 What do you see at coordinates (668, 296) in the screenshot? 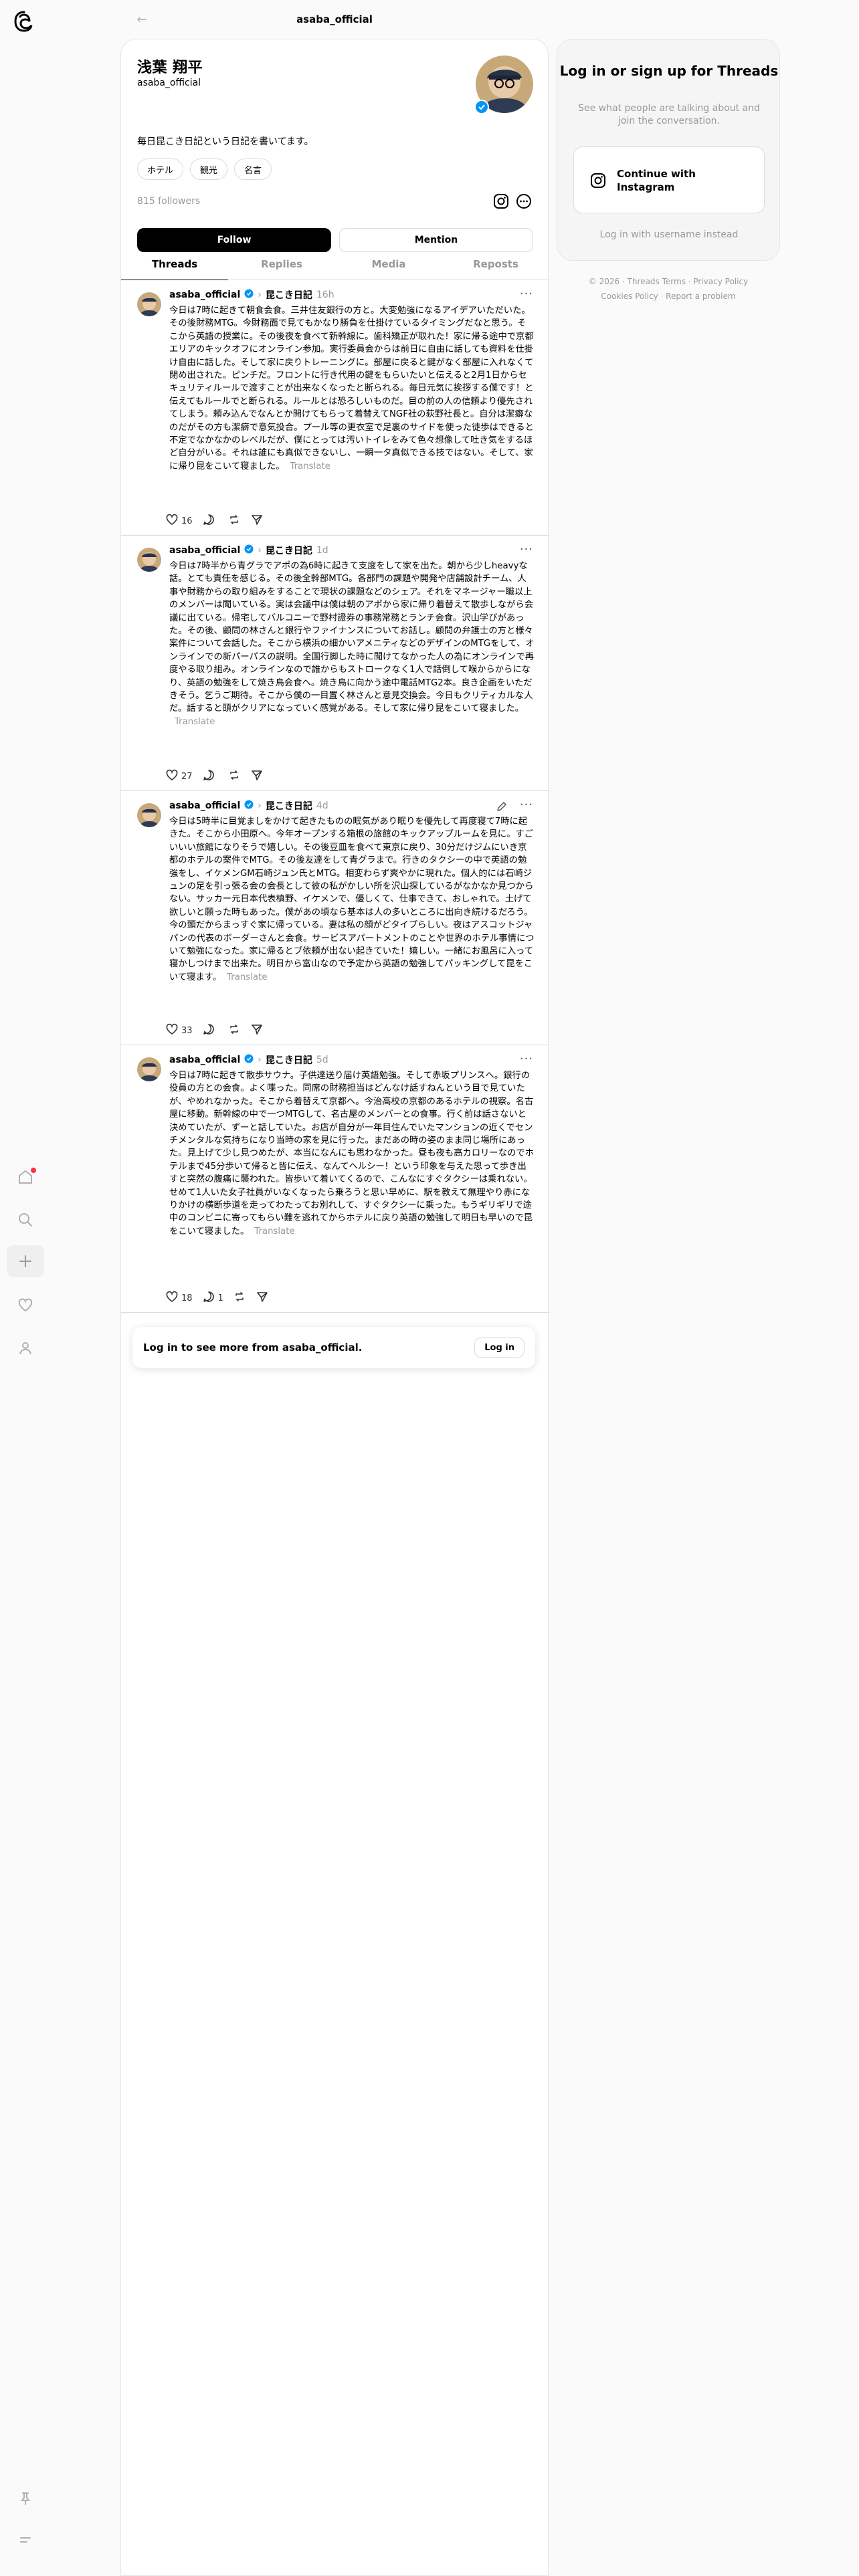
I see `footer-line-2: Cookies Policy · Report a problem` at bounding box center [668, 296].